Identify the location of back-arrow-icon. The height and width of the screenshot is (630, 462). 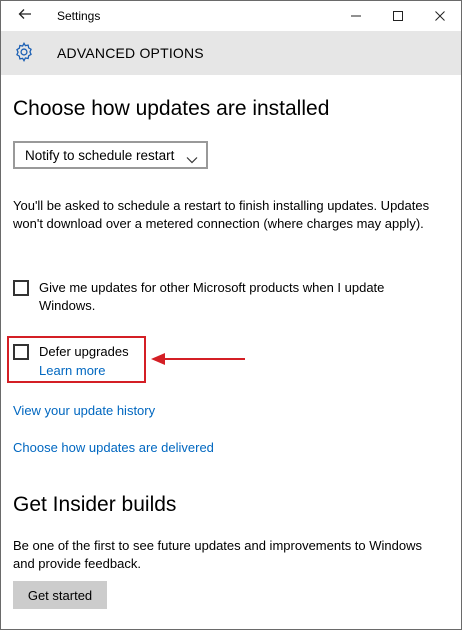
(25, 16).